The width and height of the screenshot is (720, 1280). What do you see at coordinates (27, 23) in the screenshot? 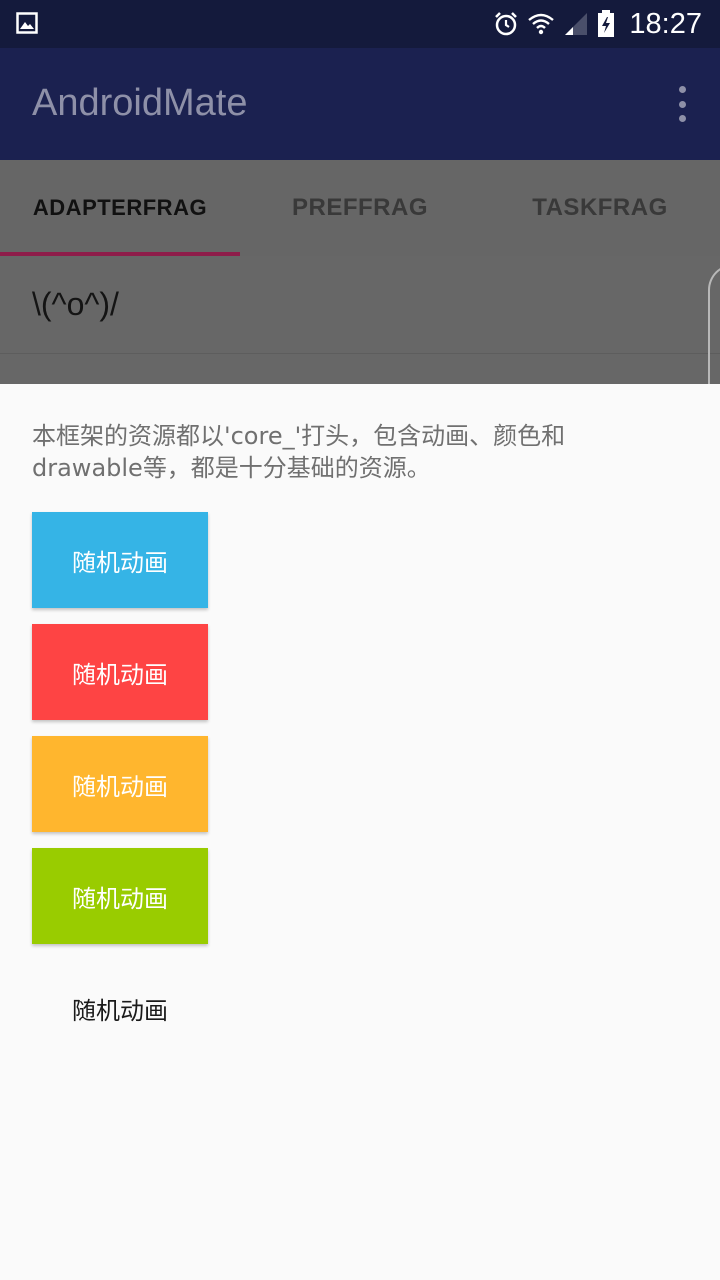
I see `gallery-icon` at bounding box center [27, 23].